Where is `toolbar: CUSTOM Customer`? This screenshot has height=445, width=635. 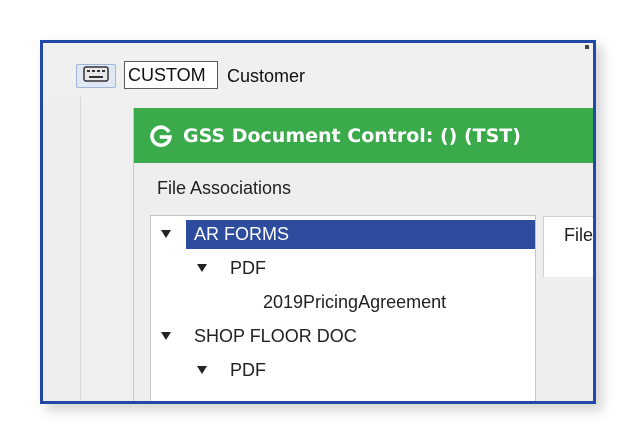 toolbar: CUSTOM Customer is located at coordinates (318, 70).